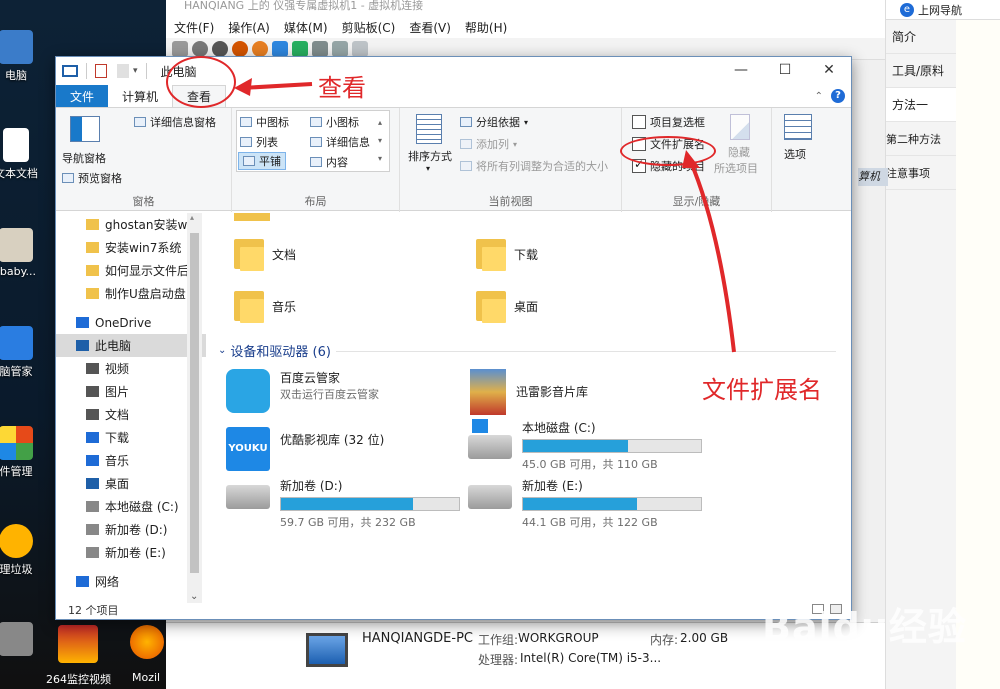 This screenshot has width=1000, height=689. Describe the element at coordinates (342, 88) in the screenshot. I see `annotation-view: 查看` at that location.